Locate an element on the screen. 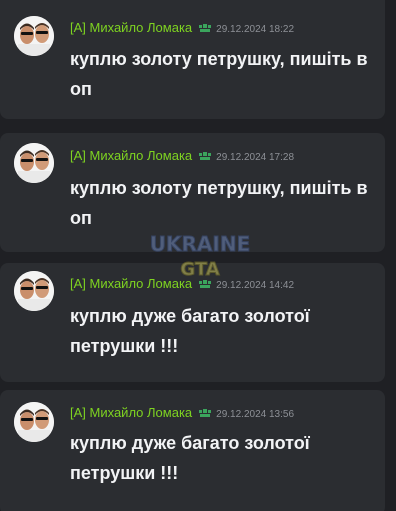 The width and height of the screenshot is (396, 511). message-header: [A] Михайло Ломака 29.12.2024 14:42 is located at coordinates (182, 282).